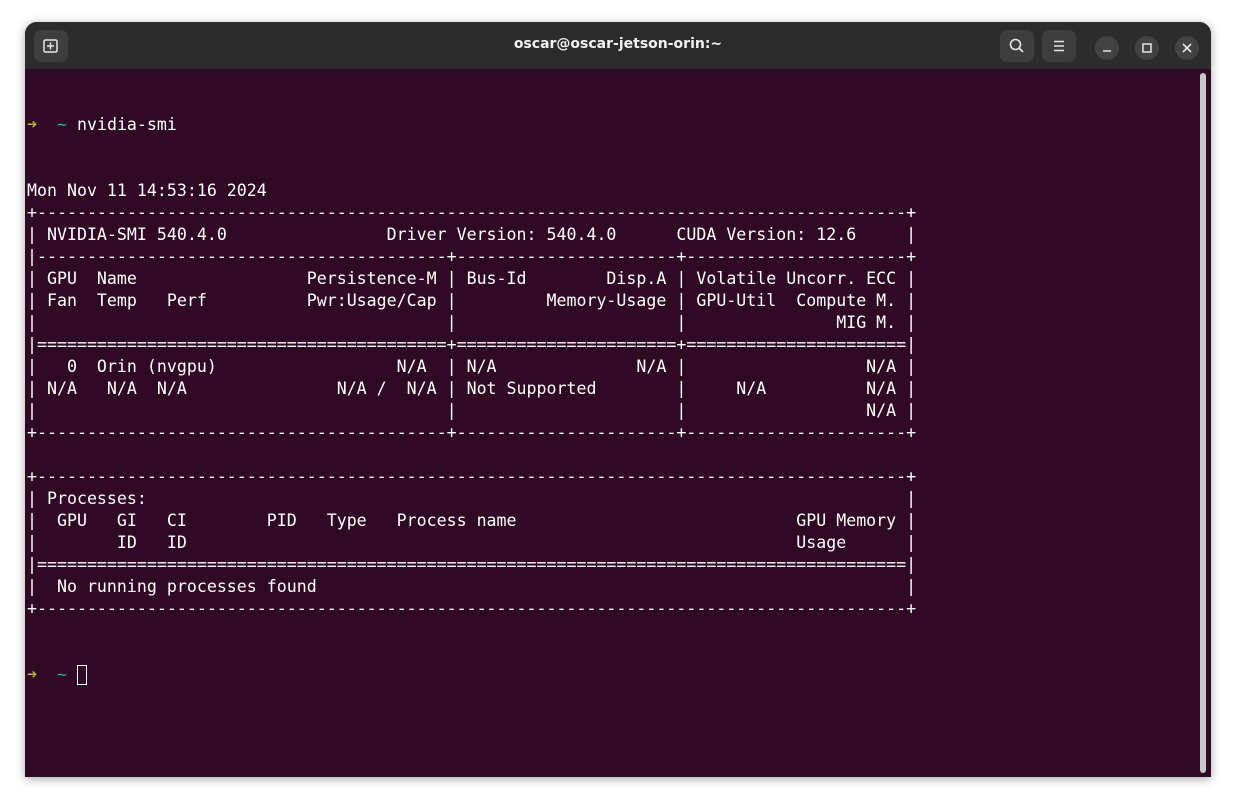  What do you see at coordinates (472, 366) in the screenshot?
I see `output-line: | 0 Orin (nvgpu) N/A | N/A N/A | N/A |` at bounding box center [472, 366].